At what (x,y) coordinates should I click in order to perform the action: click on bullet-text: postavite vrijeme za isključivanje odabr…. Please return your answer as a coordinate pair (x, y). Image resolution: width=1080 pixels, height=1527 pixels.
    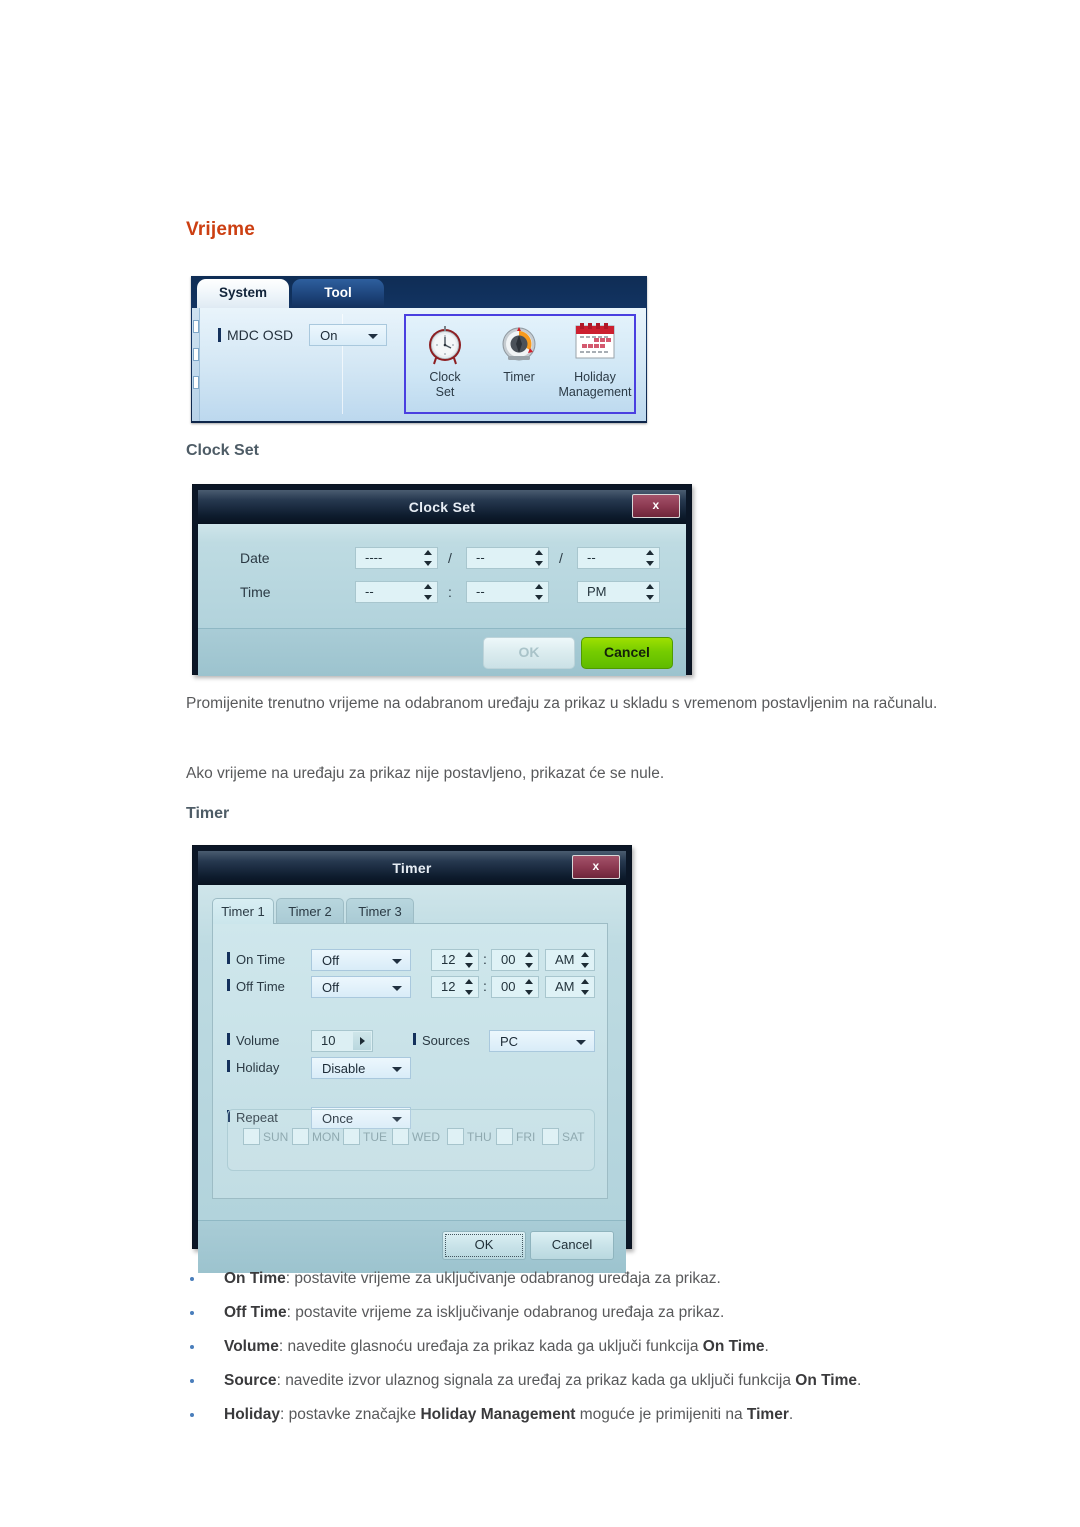
    Looking at the image, I should click on (510, 1312).